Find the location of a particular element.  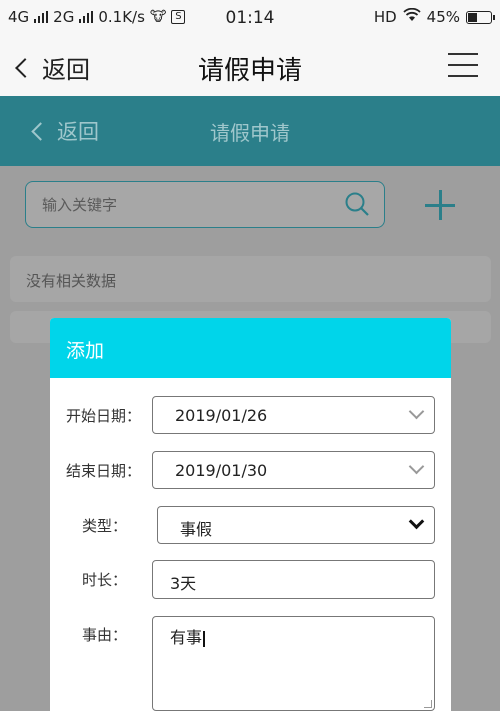

start-date-select: 2019/01/26 is located at coordinates (293, 415).